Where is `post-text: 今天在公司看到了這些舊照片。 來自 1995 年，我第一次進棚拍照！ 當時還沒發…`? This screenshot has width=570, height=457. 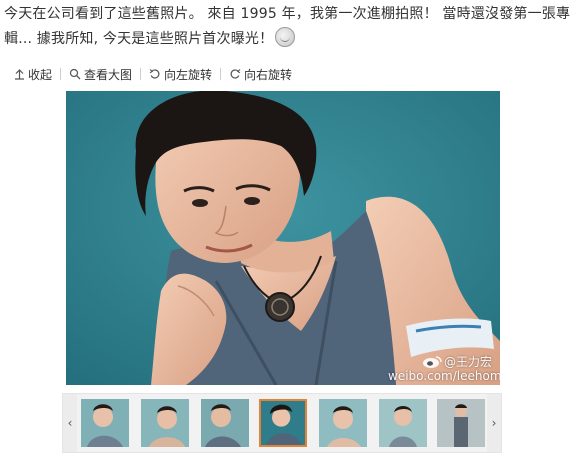 post-text: 今天在公司看到了這些舊照片。 來自 1995 年，我第一次進棚拍照！ 當時還沒發… is located at coordinates (287, 27).